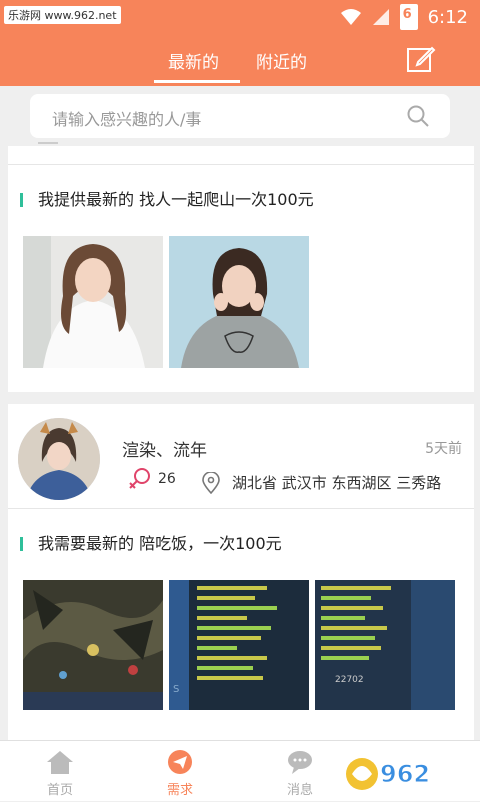 This screenshot has height=802, width=480. I want to click on paper-plane-icon, so click(180, 762).